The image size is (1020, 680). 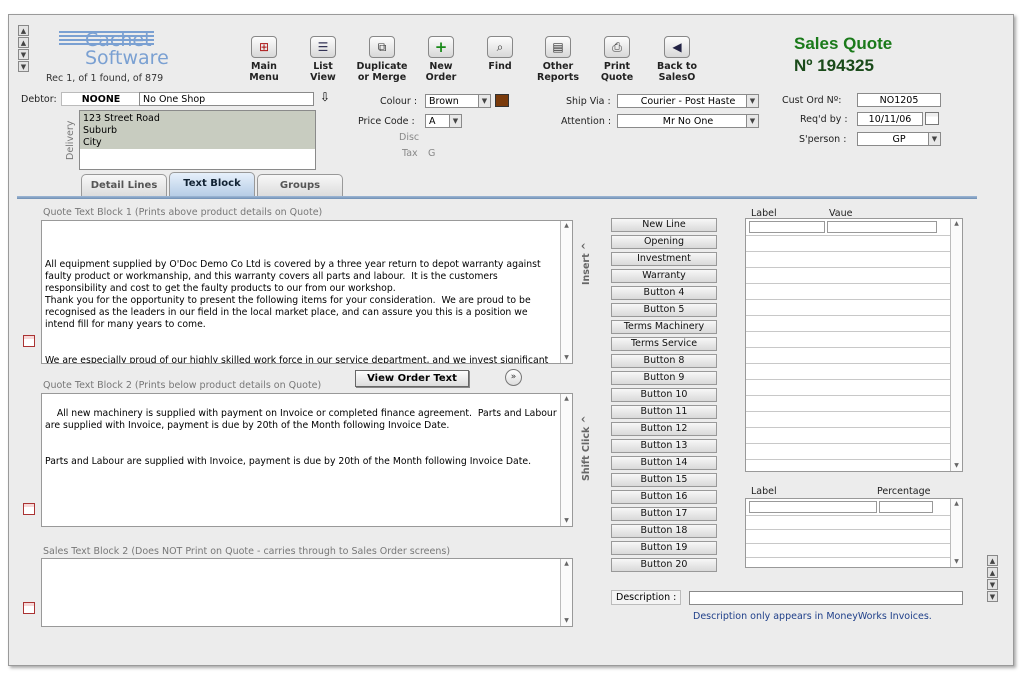 I want to click on cust-ord-field: NO1205, so click(x=899, y=100).